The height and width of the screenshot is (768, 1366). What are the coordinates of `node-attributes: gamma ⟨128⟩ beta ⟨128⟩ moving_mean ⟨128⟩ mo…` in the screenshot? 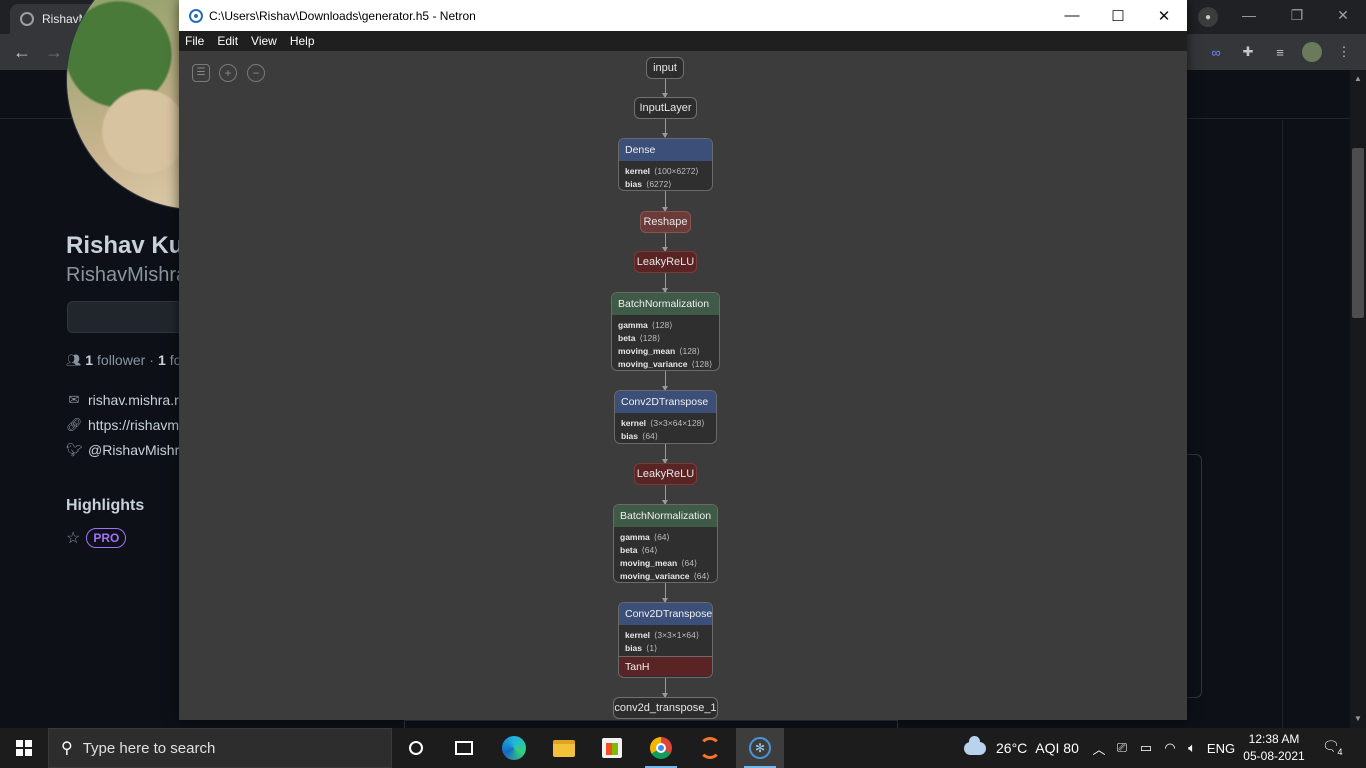 It's located at (665, 342).